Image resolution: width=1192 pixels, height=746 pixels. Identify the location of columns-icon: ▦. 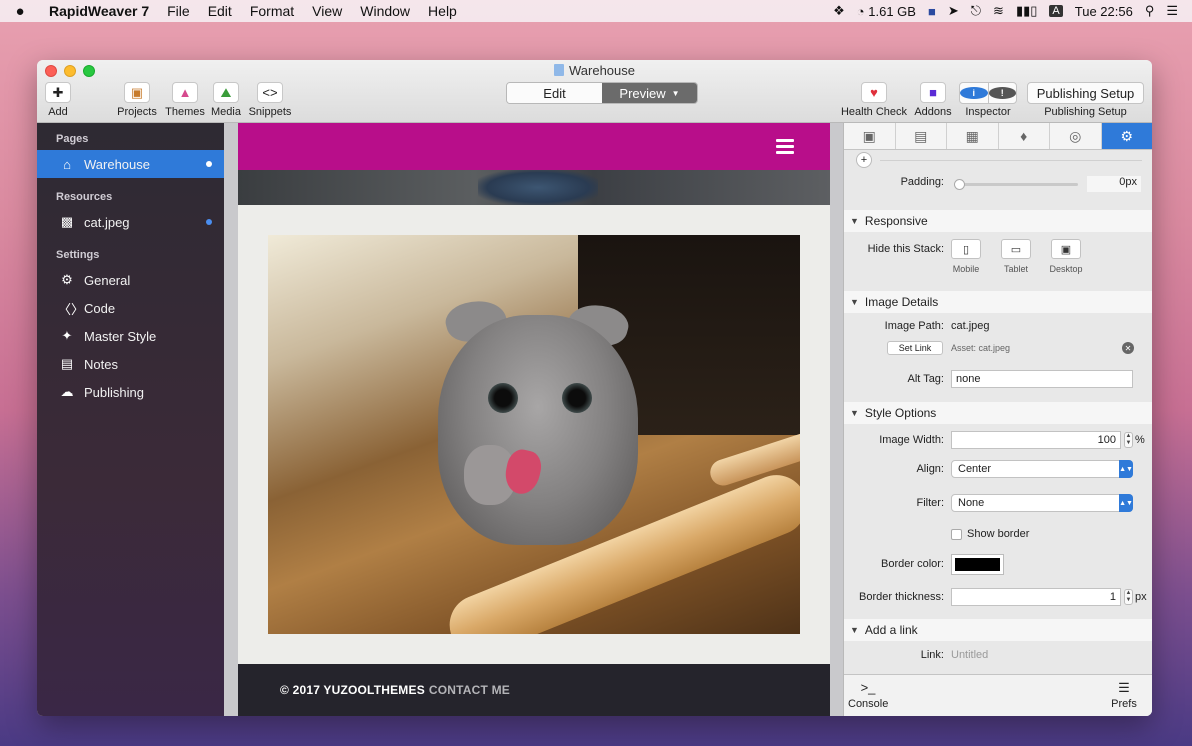
(972, 135).